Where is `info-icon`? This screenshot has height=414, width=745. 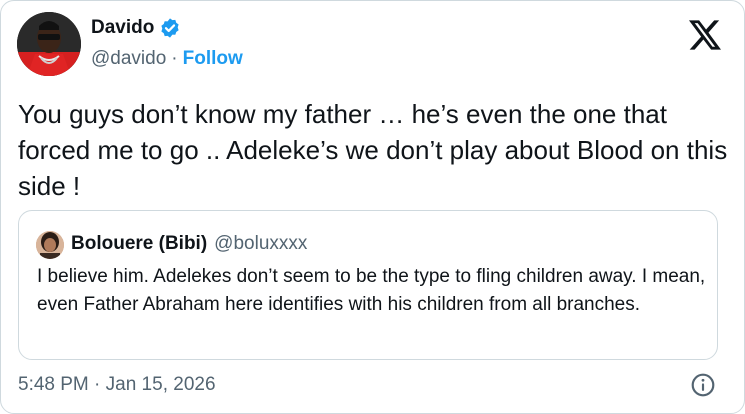
info-icon is located at coordinates (703, 385).